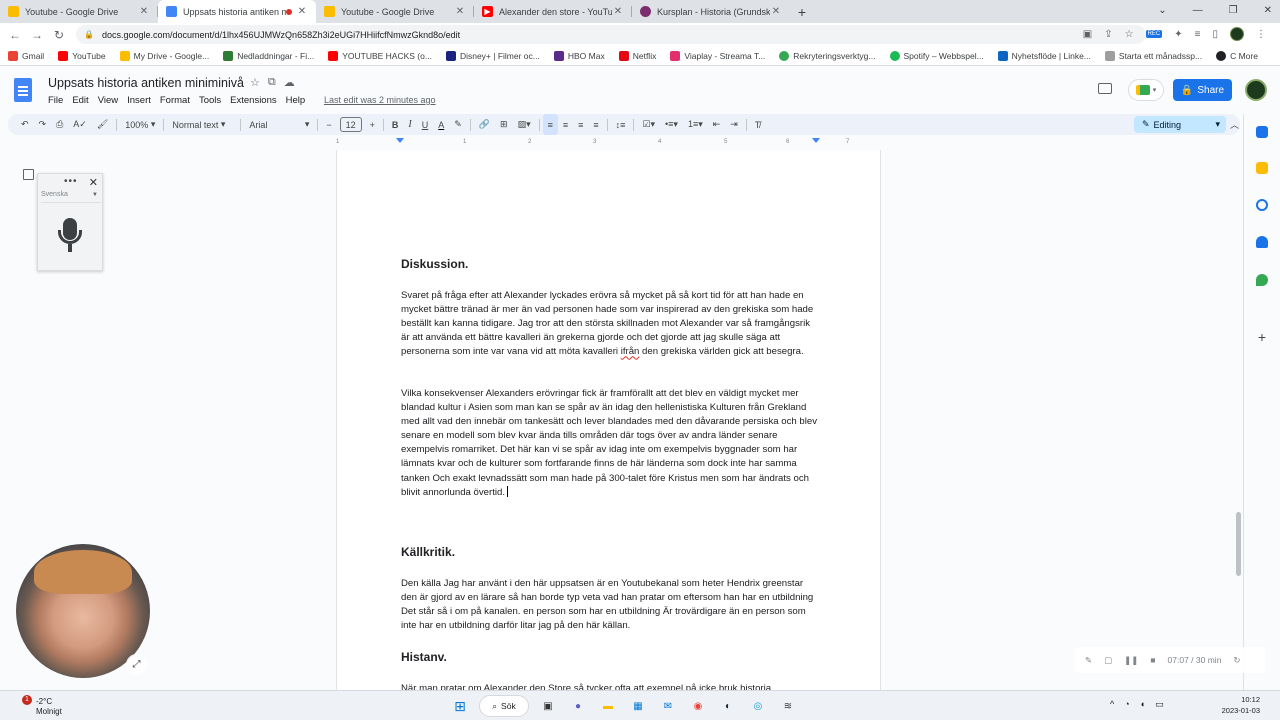 The width and height of the screenshot is (1280, 720). I want to click on reload-icon: ↻, so click(59, 35).